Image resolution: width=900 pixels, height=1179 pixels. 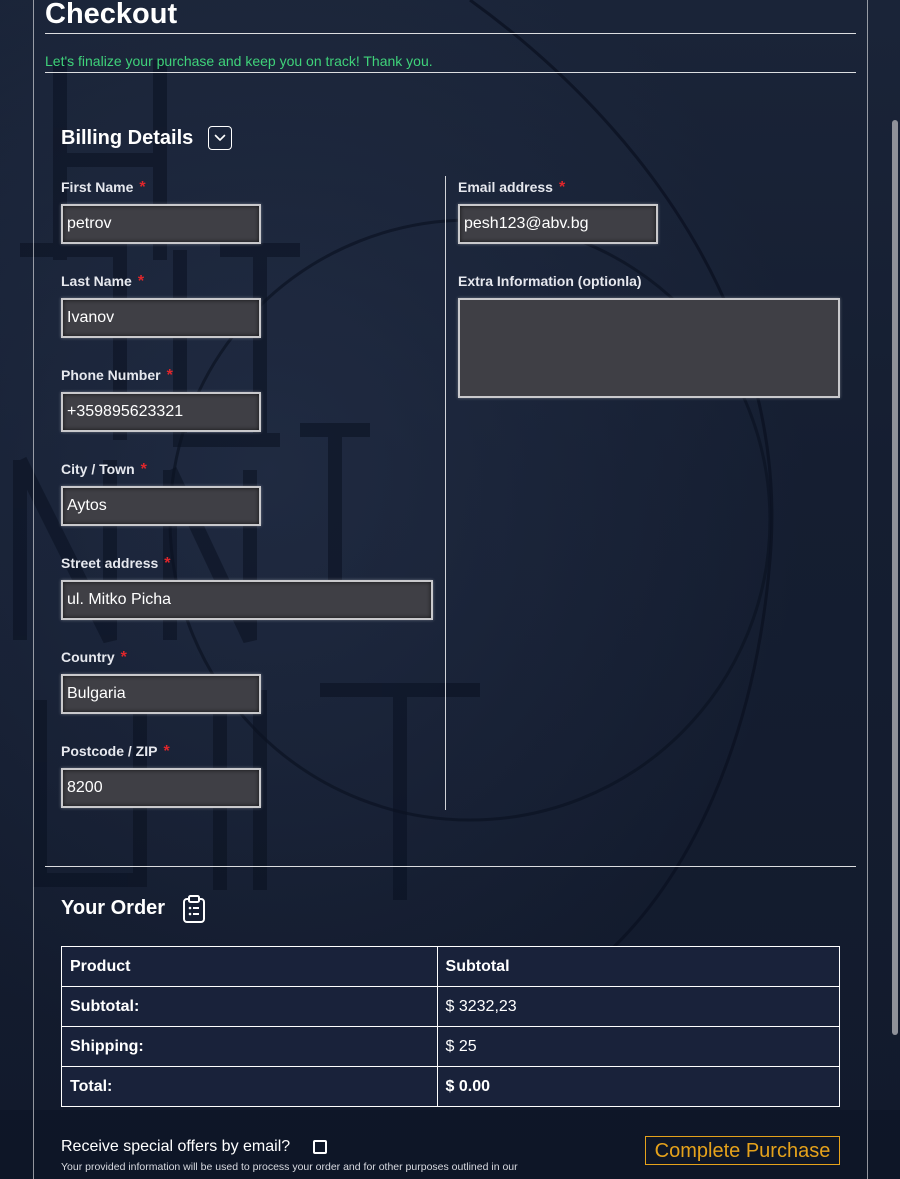 I want to click on scrollbar, so click(x=895, y=577).